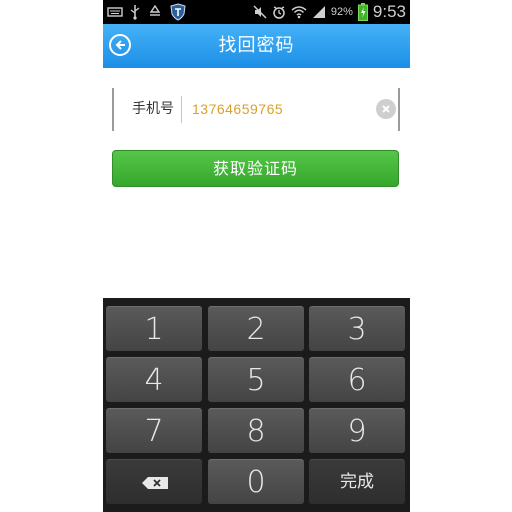 This screenshot has height=512, width=512. I want to click on shield-icon, so click(178, 12).